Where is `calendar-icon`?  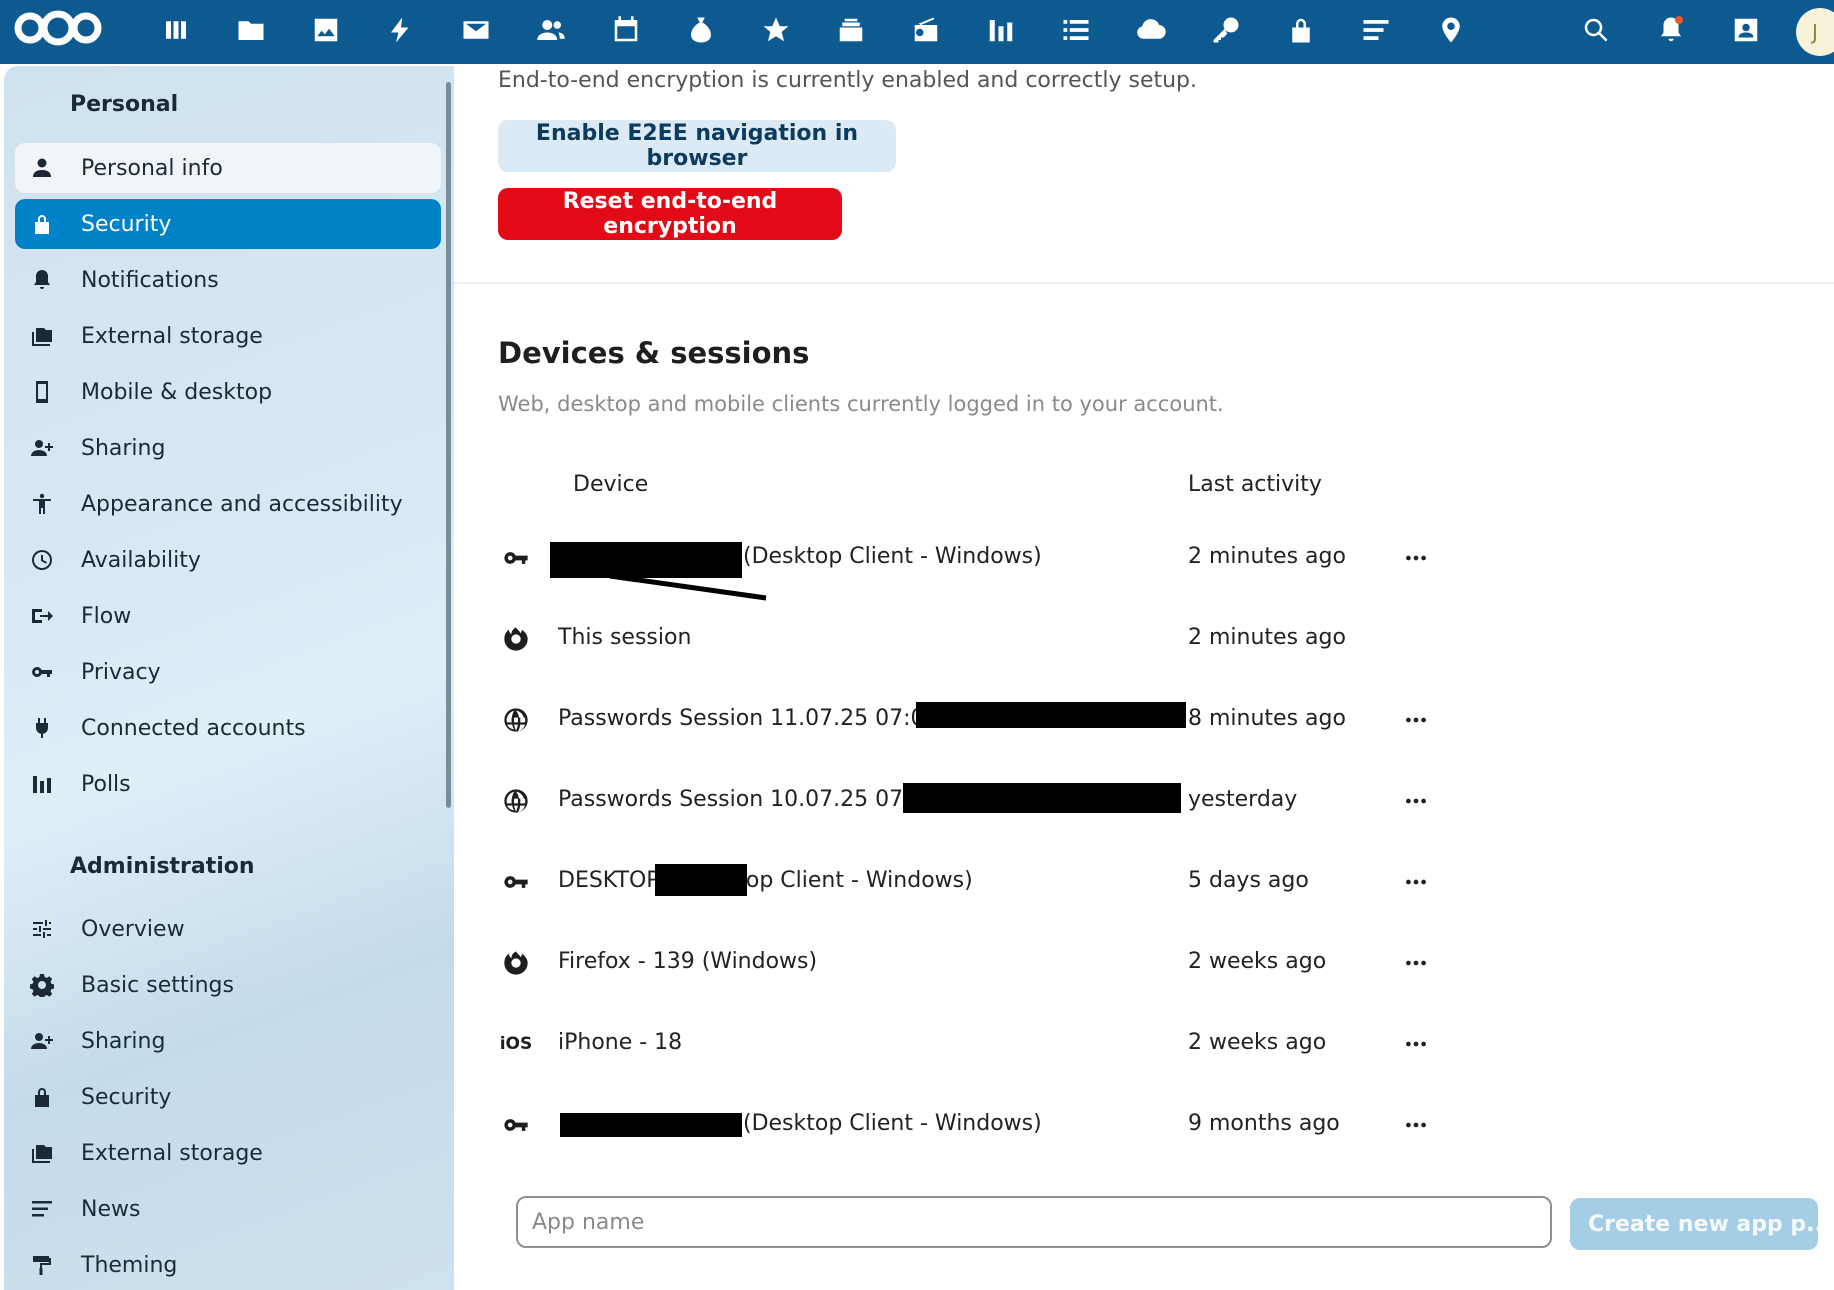
calendar-icon is located at coordinates (626, 30).